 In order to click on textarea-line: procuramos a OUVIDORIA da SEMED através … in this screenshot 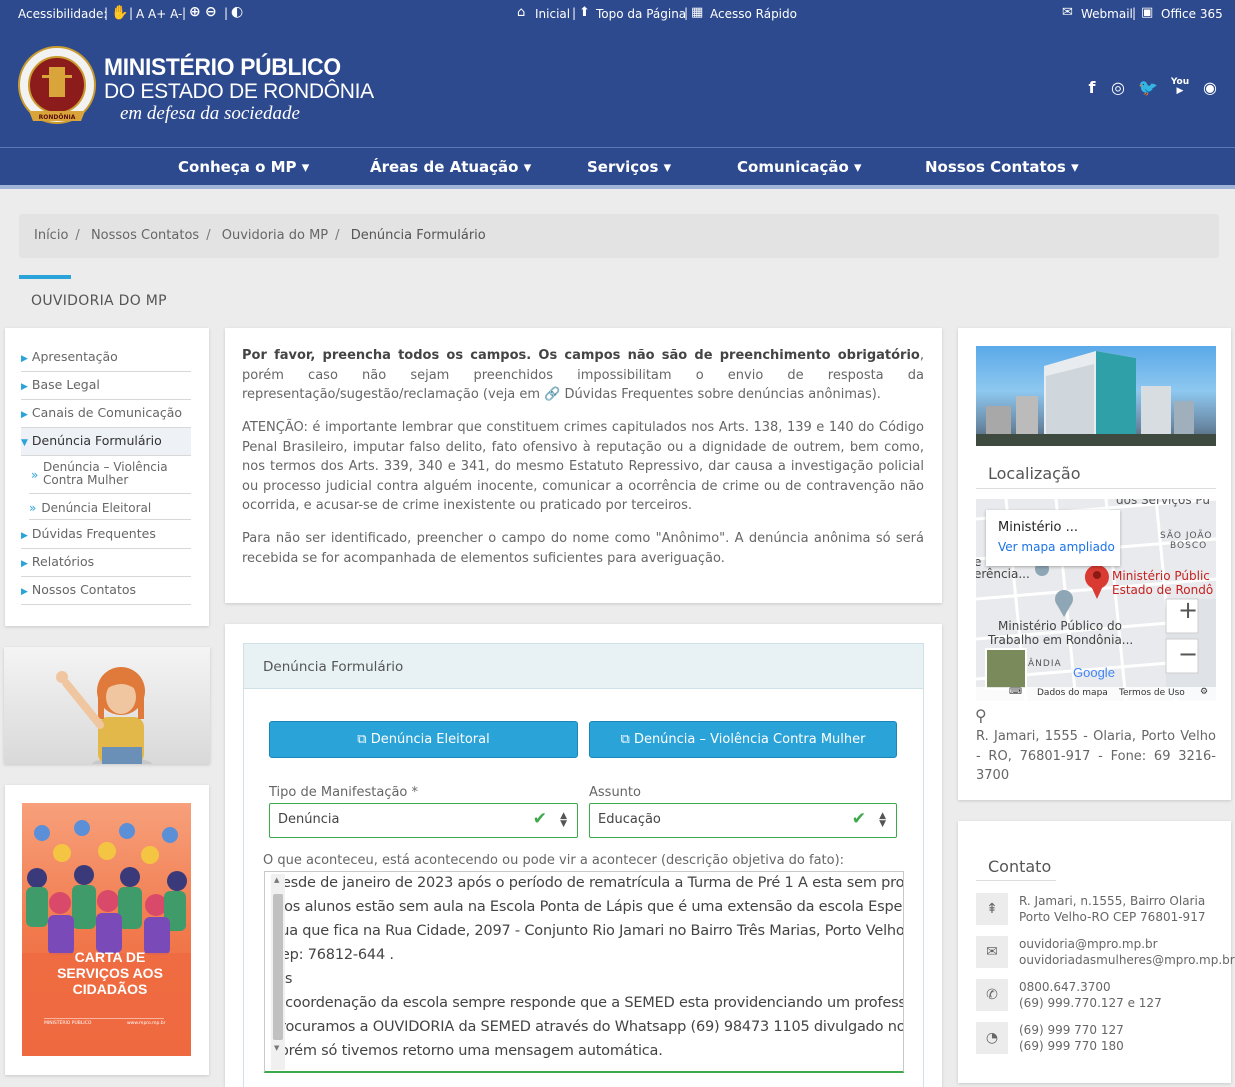, I will do `click(587, 1027)`.